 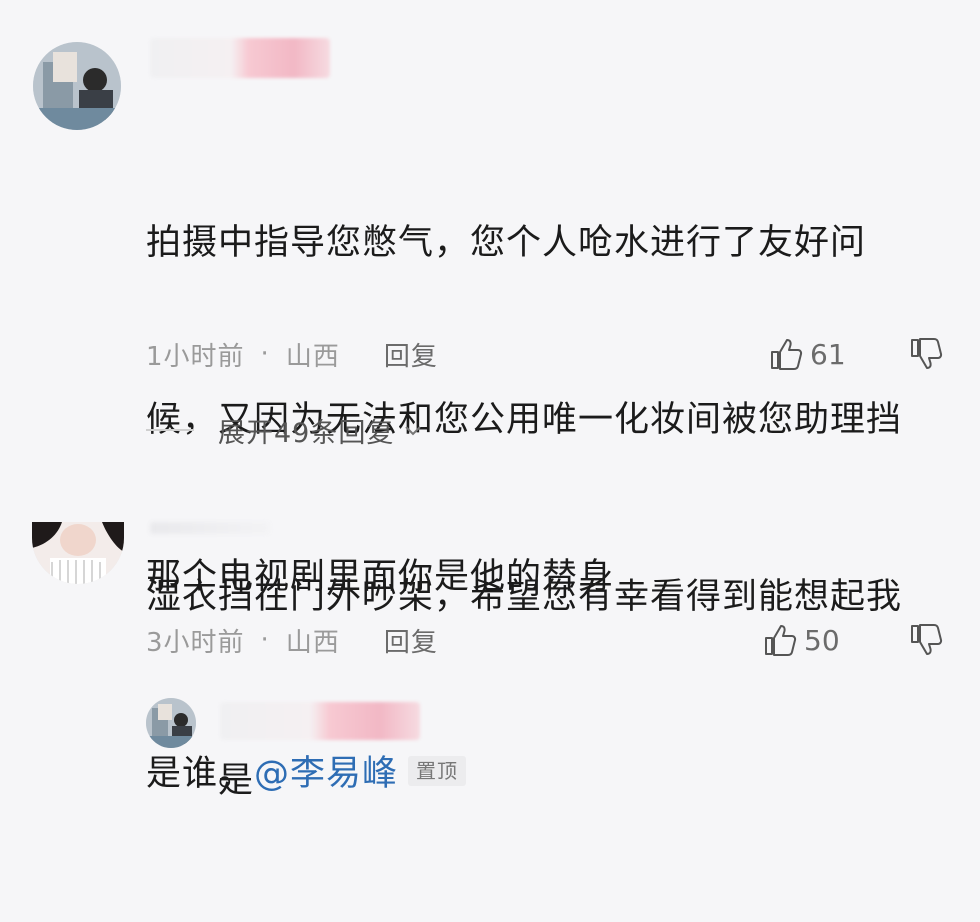 What do you see at coordinates (306, 433) in the screenshot?
I see `expand-replies-label: 展开49条回复` at bounding box center [306, 433].